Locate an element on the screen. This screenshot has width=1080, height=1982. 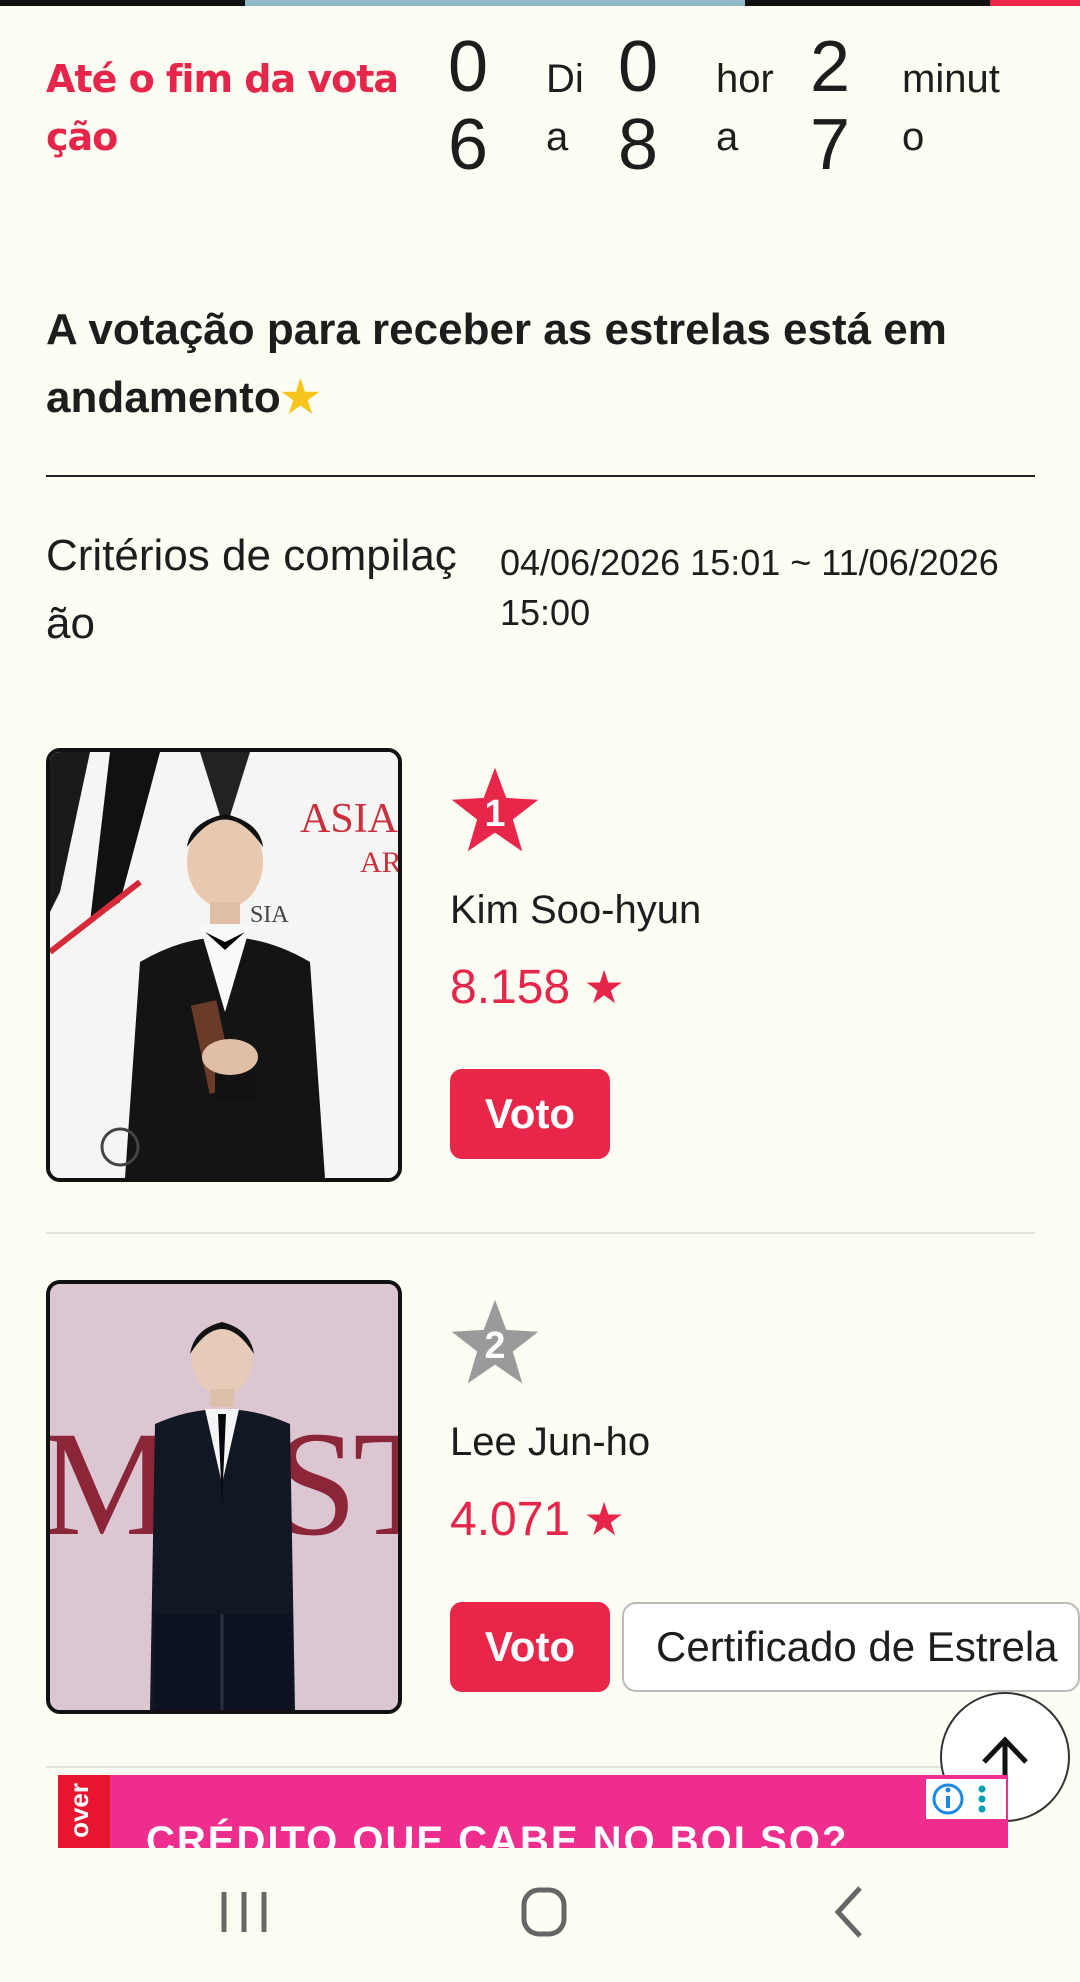
ad-info-box is located at coordinates (966, 1799).